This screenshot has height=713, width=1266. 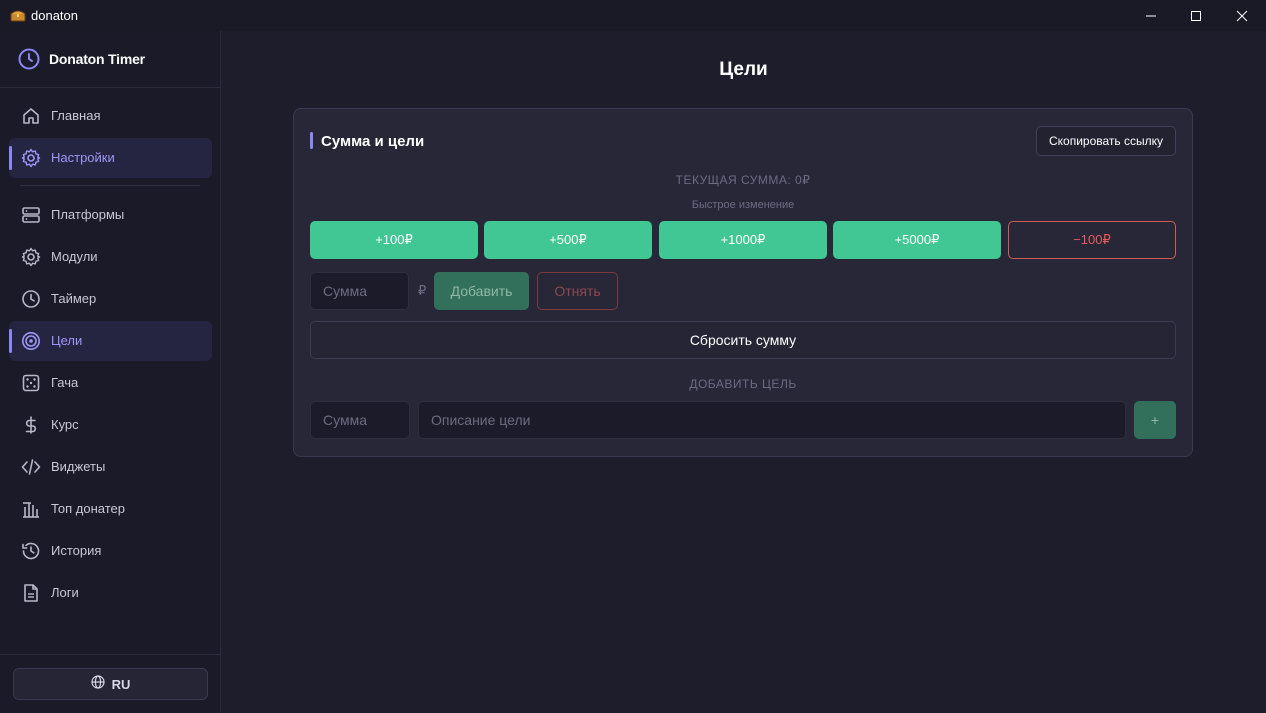 I want to click on sidebar-item-label: Курс, so click(x=65, y=424).